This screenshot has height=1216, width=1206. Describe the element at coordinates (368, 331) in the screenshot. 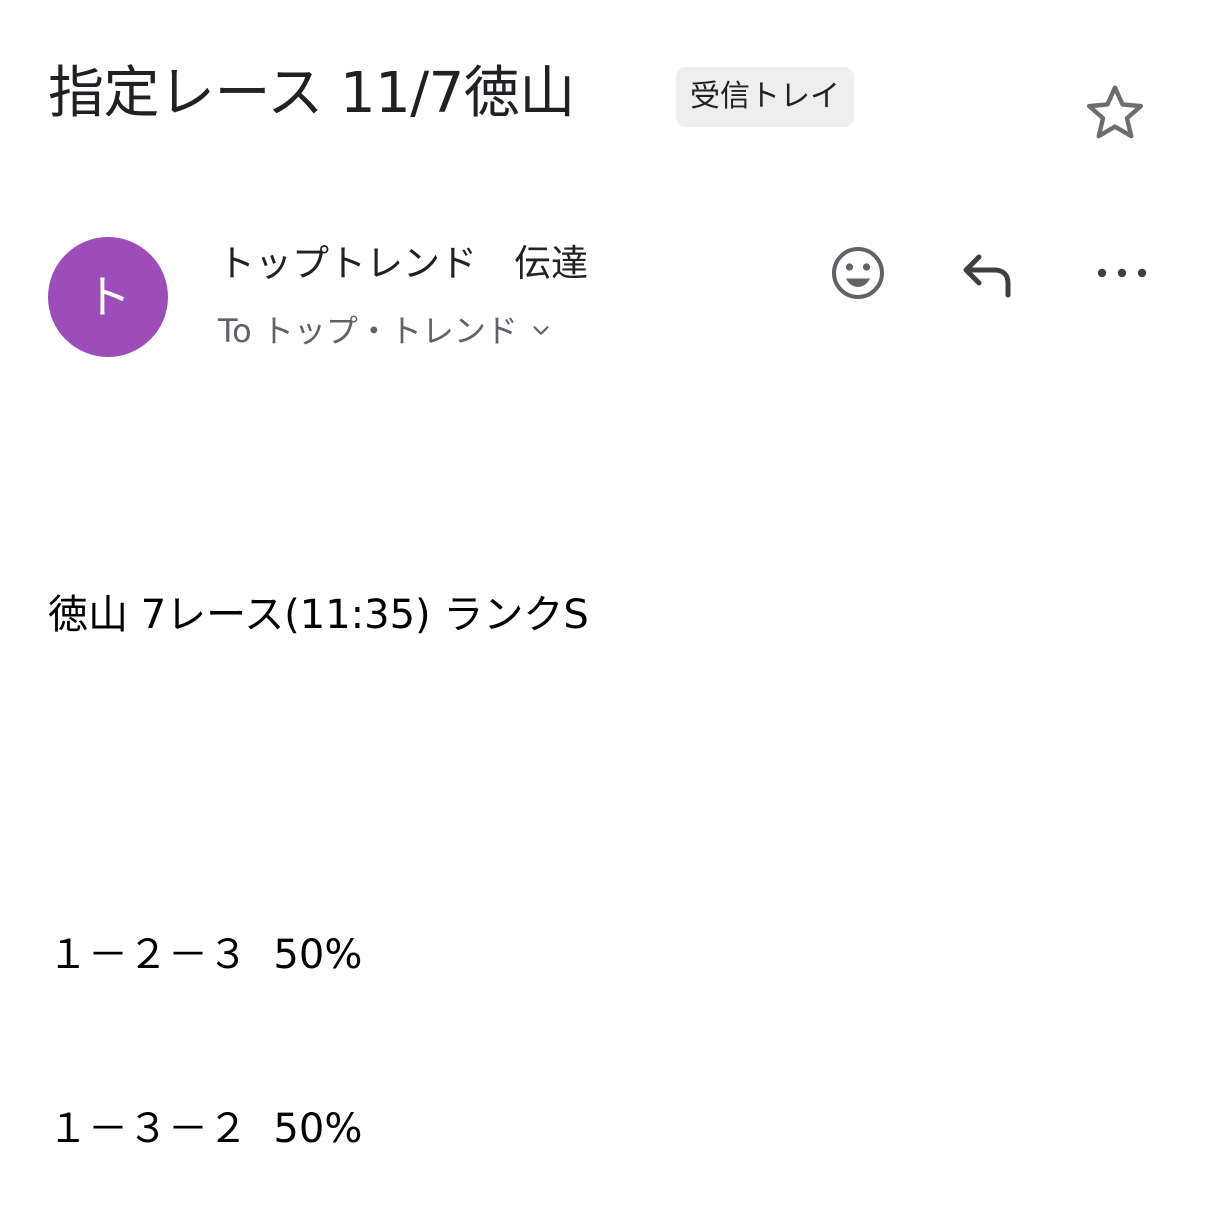

I see `recipient-text: To トップ・トレンド` at that location.